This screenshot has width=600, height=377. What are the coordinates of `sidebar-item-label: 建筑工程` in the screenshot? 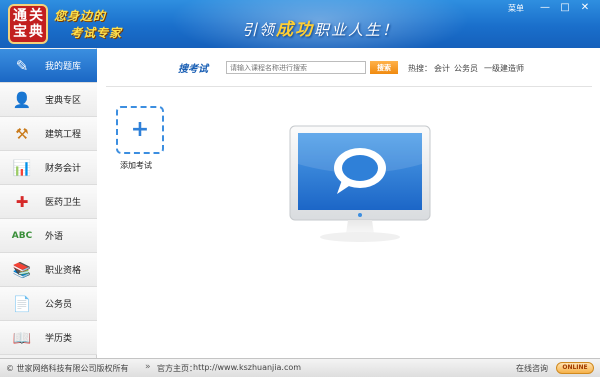 It's located at (63, 135).